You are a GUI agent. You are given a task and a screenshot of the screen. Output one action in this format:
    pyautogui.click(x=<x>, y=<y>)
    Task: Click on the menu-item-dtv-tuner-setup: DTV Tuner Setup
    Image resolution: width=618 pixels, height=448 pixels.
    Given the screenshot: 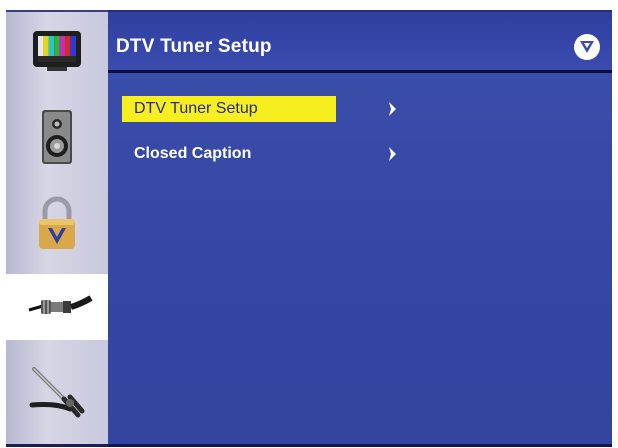 What is the action you would take?
    pyautogui.click(x=259, y=109)
    